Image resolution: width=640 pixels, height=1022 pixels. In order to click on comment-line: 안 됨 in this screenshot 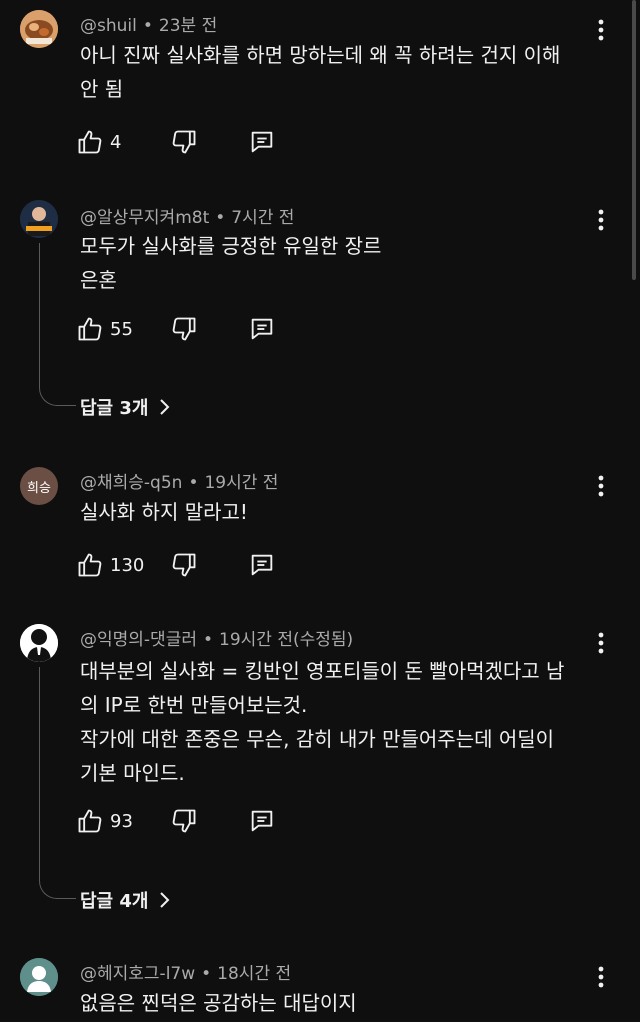, I will do `click(102, 89)`.